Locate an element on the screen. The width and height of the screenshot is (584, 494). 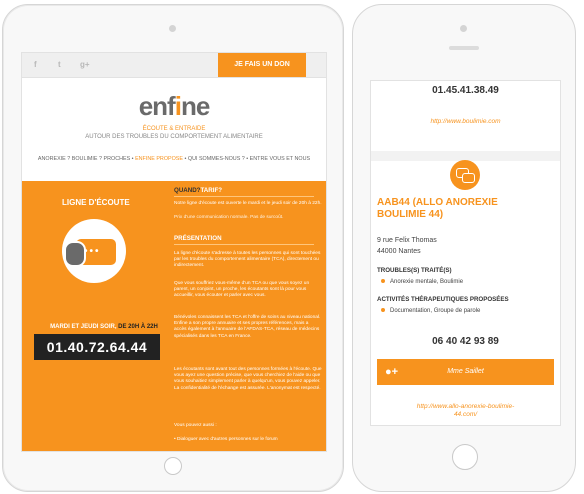
phone-speaker is located at coordinates (464, 48).